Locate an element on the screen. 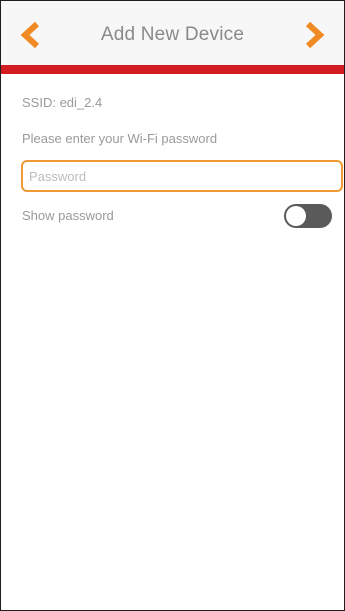 Image resolution: width=345 pixels, height=611 pixels. show-password-toggle is located at coordinates (308, 216).